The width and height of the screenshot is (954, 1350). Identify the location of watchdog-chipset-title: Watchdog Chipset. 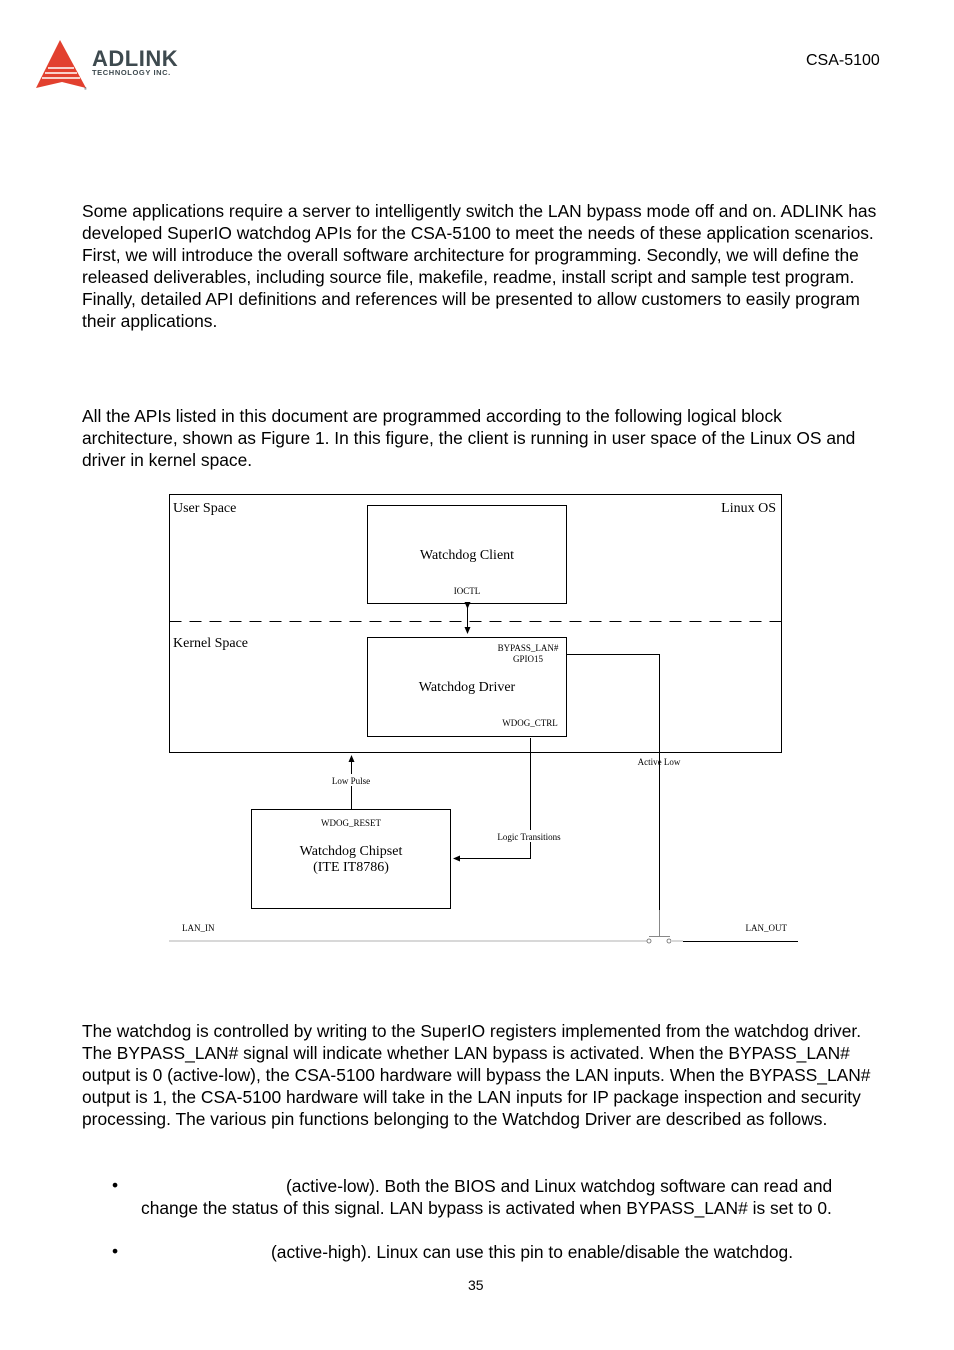
(351, 851).